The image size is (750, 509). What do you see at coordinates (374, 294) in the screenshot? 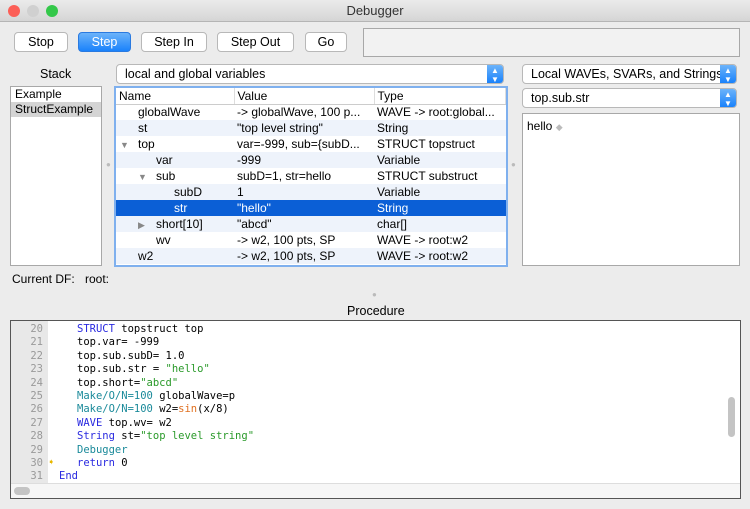
I see `splitter-handle-bottom: ●` at bounding box center [374, 294].